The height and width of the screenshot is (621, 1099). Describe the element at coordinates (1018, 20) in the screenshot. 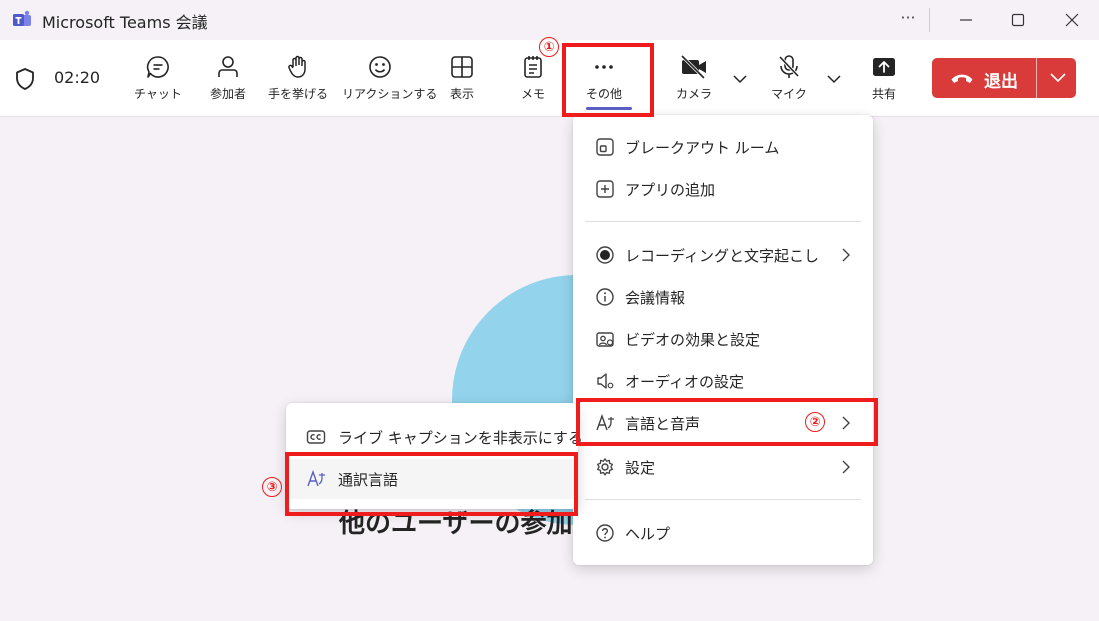

I see `maximize-icon` at that location.